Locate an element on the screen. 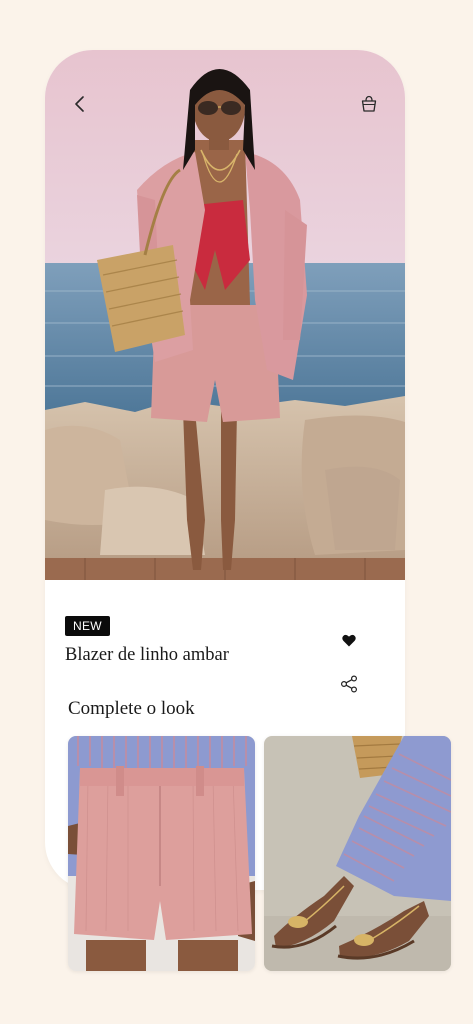  complete-look-item-sandals is located at coordinates (357, 853).